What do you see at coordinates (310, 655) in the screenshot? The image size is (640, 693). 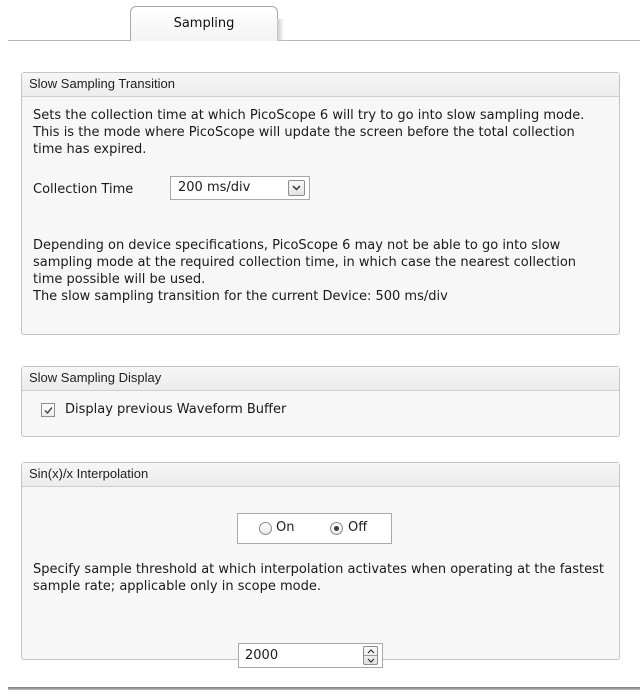 I see `sample-threshold-spinner: 2000` at bounding box center [310, 655].